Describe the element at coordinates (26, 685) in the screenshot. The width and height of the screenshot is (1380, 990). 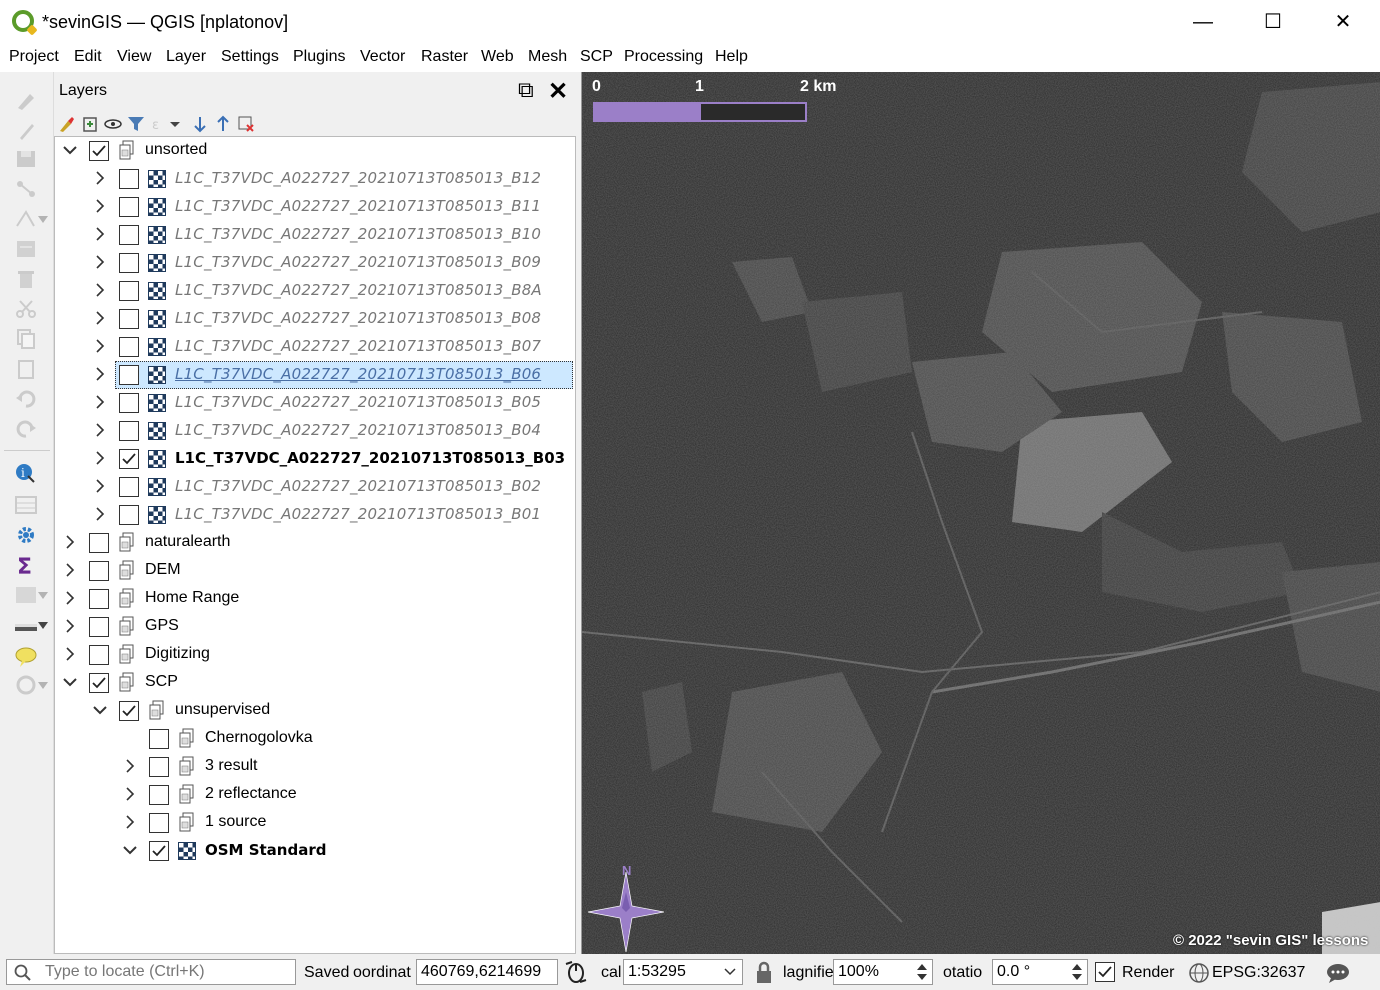
I see `spatial-bookmark-icon` at that location.